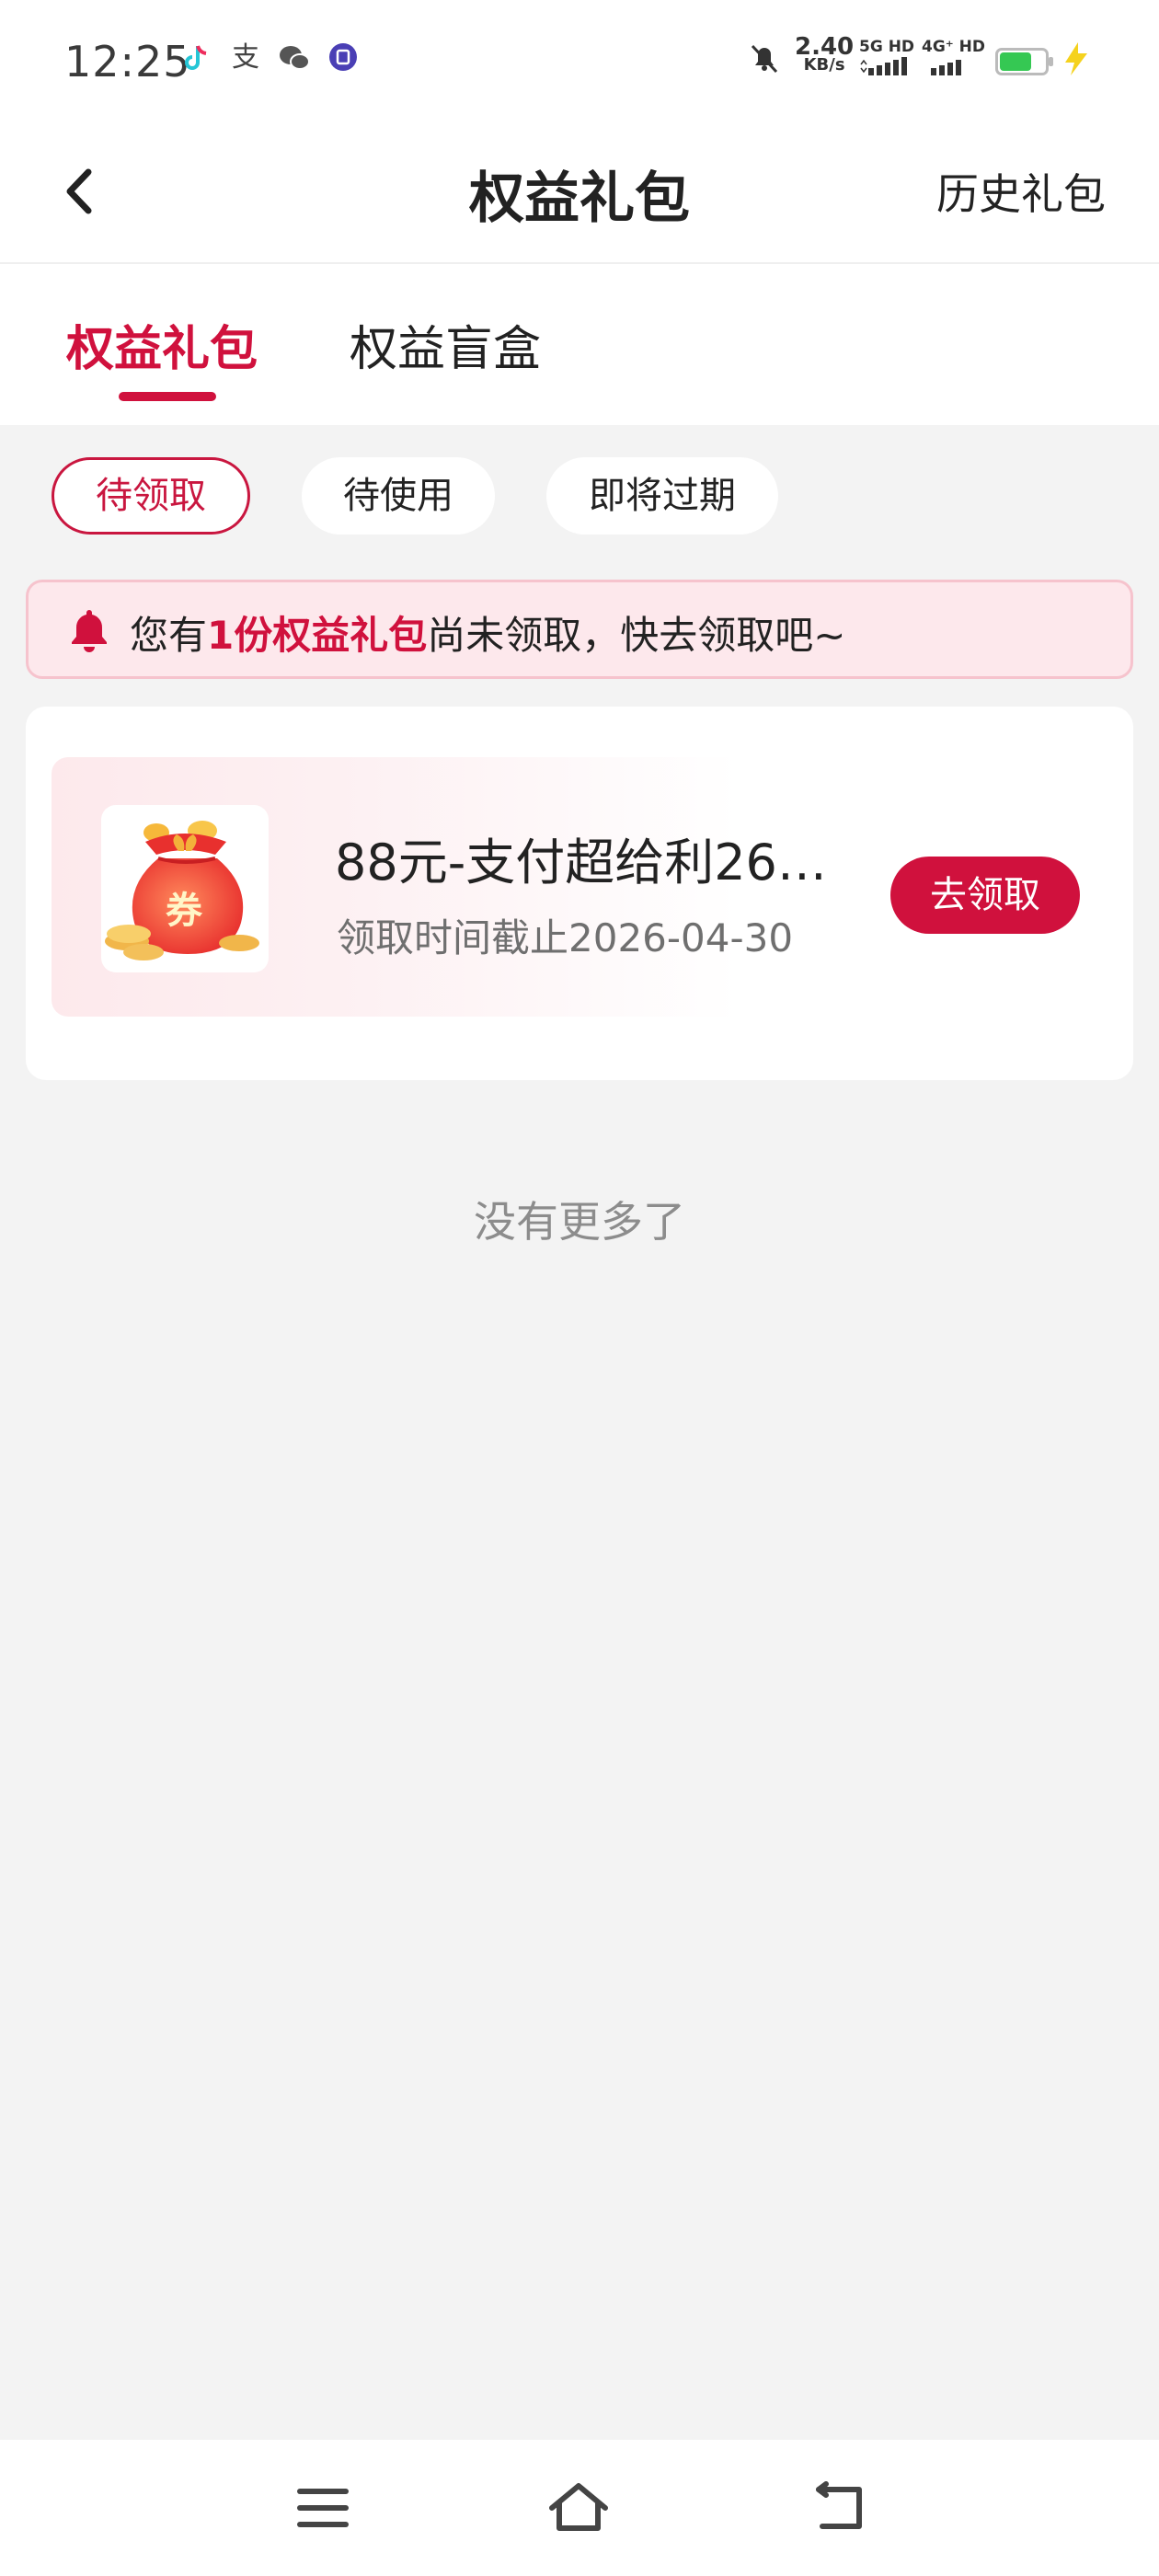 This screenshot has height=2576, width=1159. Describe the element at coordinates (662, 496) in the screenshot. I see `filter-expiring-soon: 即将过期` at that location.